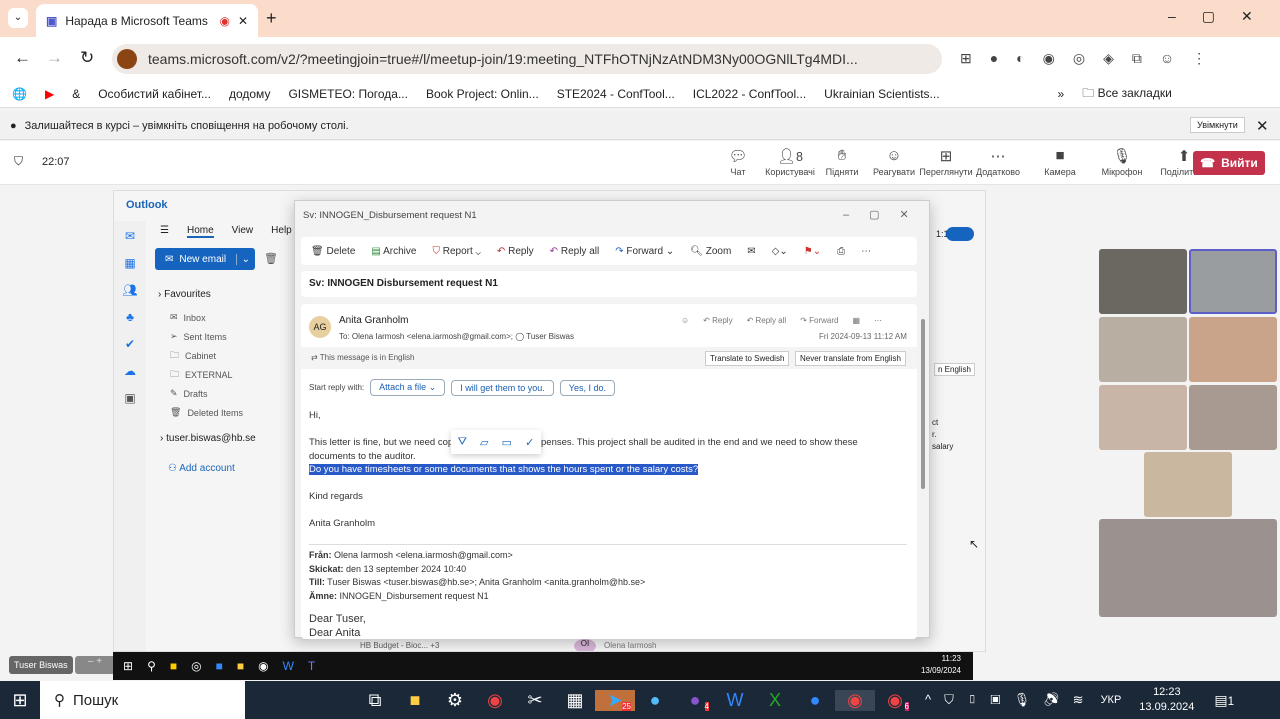 This screenshot has width=1280, height=719. Describe the element at coordinates (894, 162) in the screenshot. I see `react-button: ☺ Реагувати` at that location.